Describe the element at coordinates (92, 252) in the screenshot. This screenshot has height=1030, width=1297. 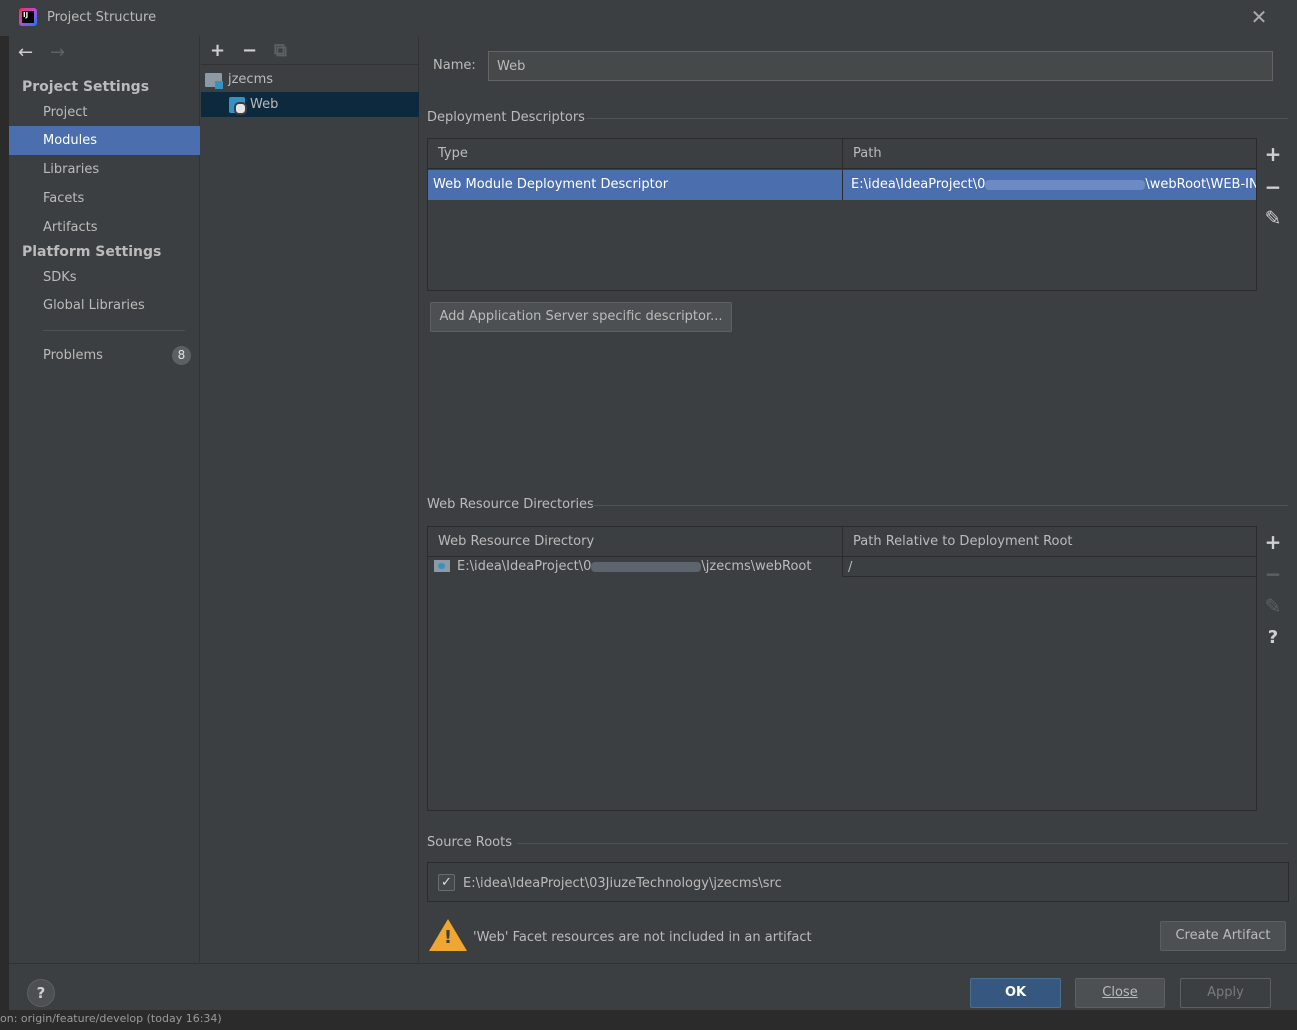
I see `platform-settings-header: Platform Settings` at that location.